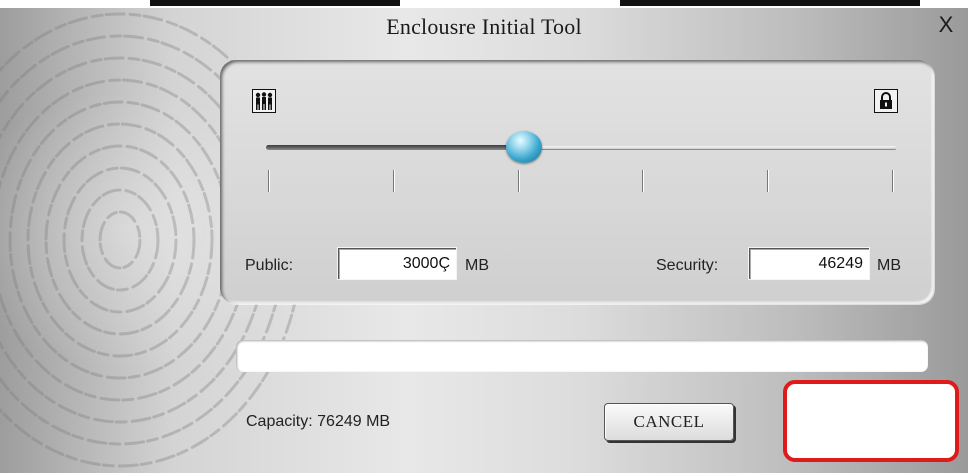 The width and height of the screenshot is (968, 473). Describe the element at coordinates (871, 421) in the screenshot. I see `ok-button` at that location.